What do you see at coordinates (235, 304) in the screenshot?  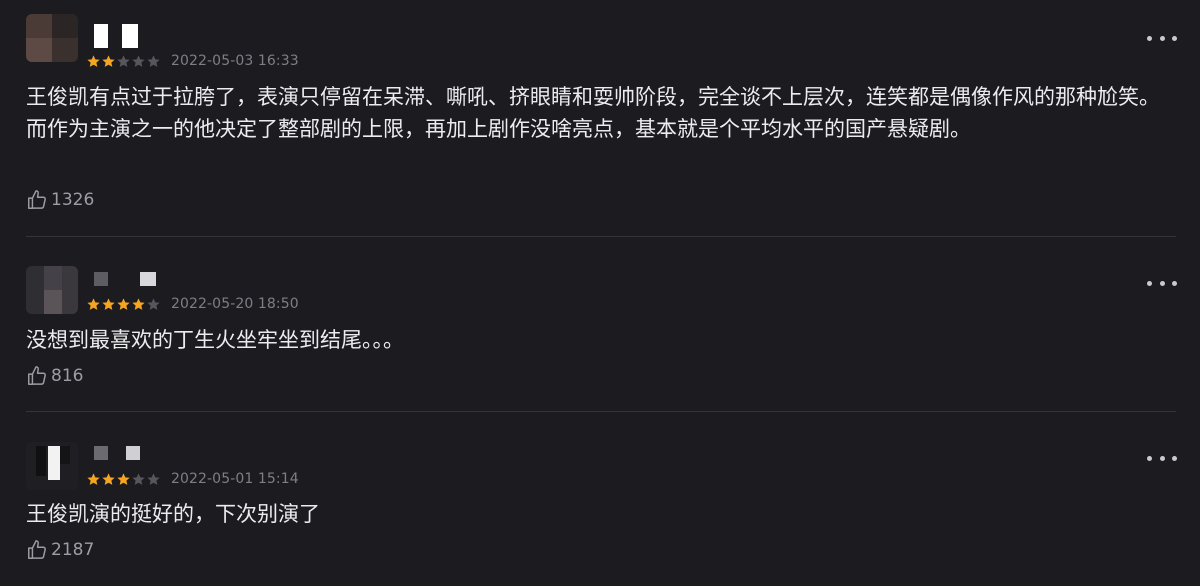 I see `review-date: 2022-05-20 18:50` at bounding box center [235, 304].